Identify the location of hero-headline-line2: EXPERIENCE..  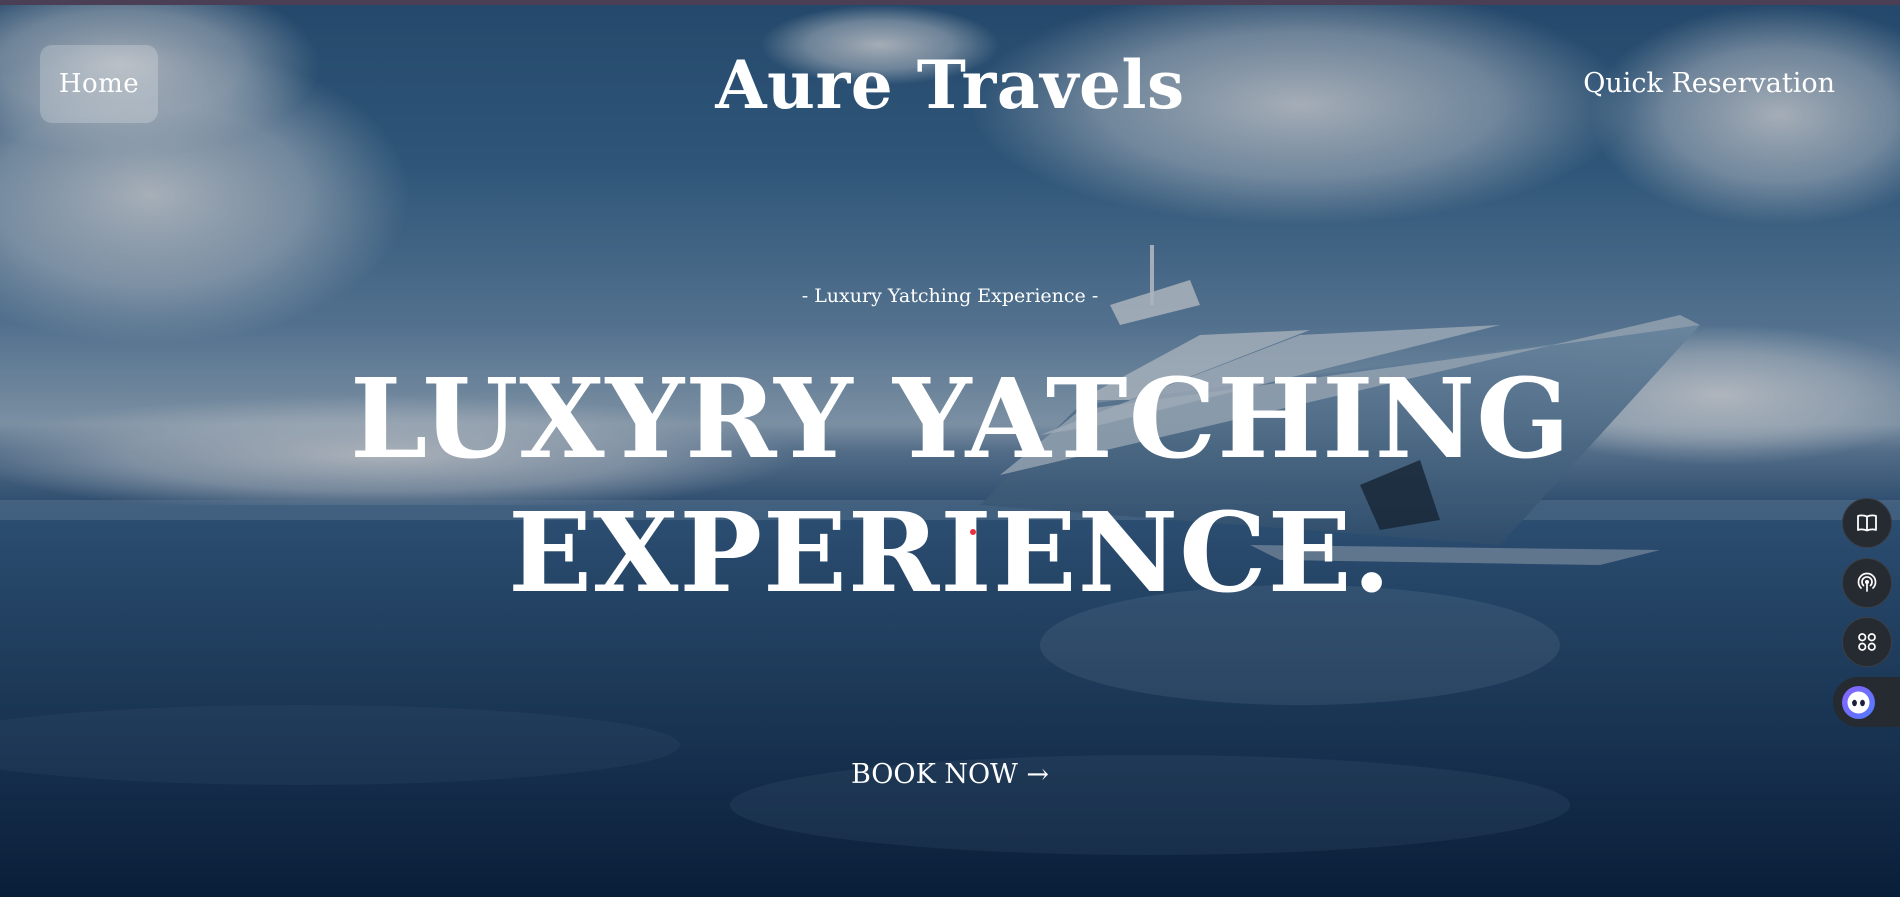
(950, 552).